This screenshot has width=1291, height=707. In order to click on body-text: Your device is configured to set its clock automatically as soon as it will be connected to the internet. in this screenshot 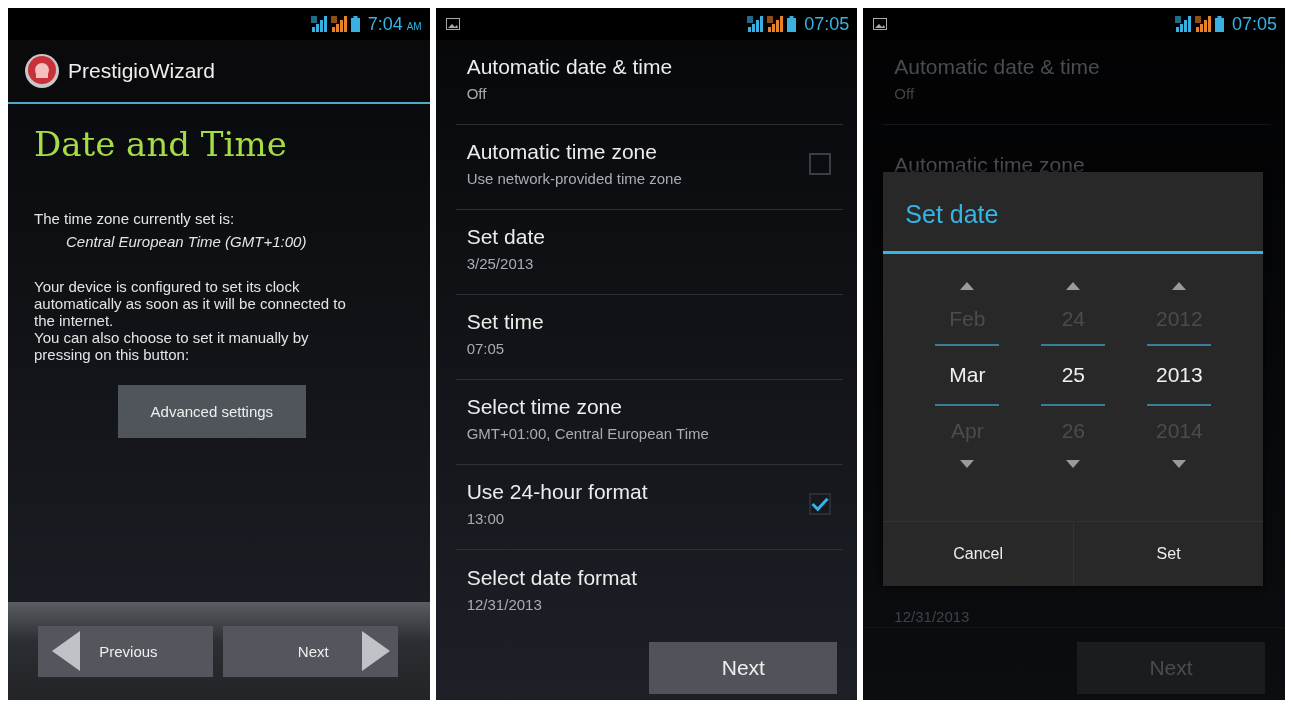, I will do `click(190, 303)`.